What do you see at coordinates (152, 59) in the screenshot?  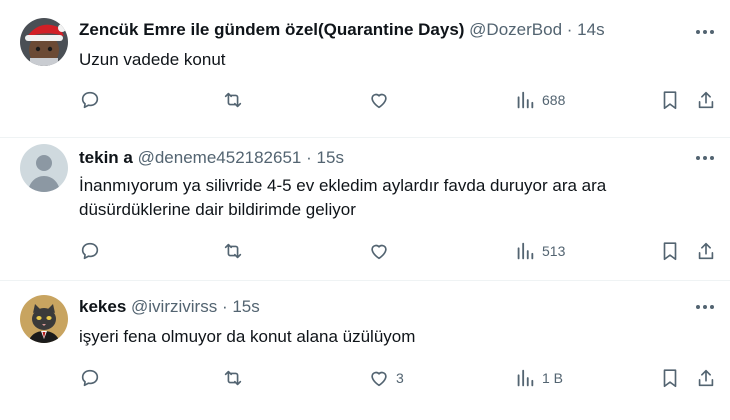 I see `tweet-text: Uzun vadede konut` at bounding box center [152, 59].